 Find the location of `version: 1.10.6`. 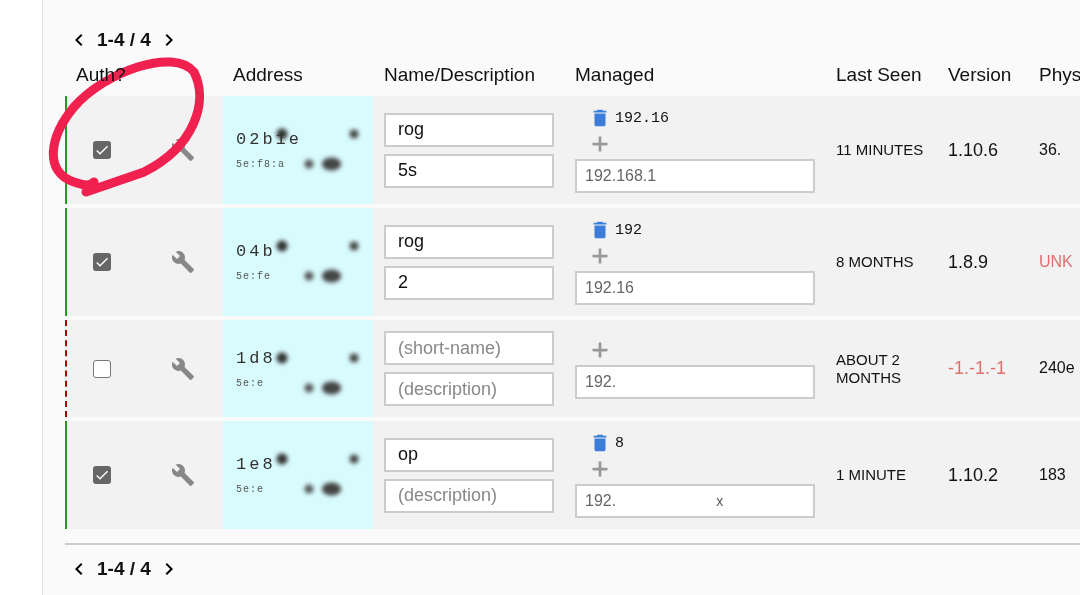

version: 1.10.6 is located at coordinates (973, 150).